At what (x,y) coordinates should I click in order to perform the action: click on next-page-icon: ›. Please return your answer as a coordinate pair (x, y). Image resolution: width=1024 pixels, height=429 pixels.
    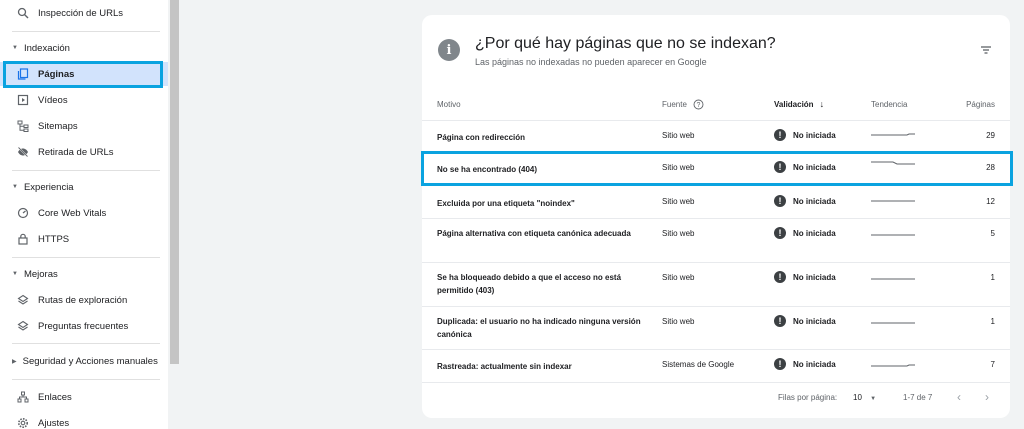
    Looking at the image, I should click on (987, 397).